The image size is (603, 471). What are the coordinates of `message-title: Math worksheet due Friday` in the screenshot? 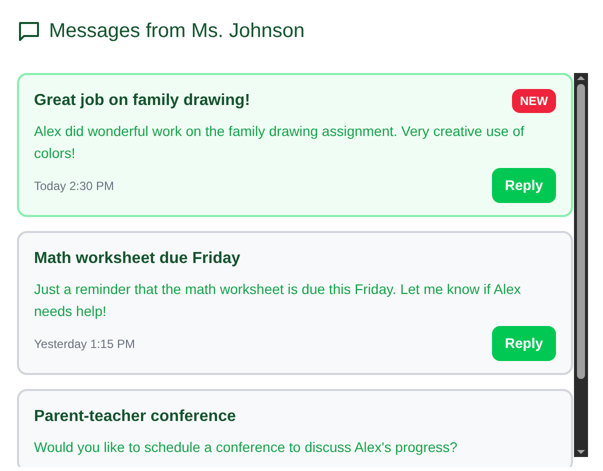 It's located at (137, 259).